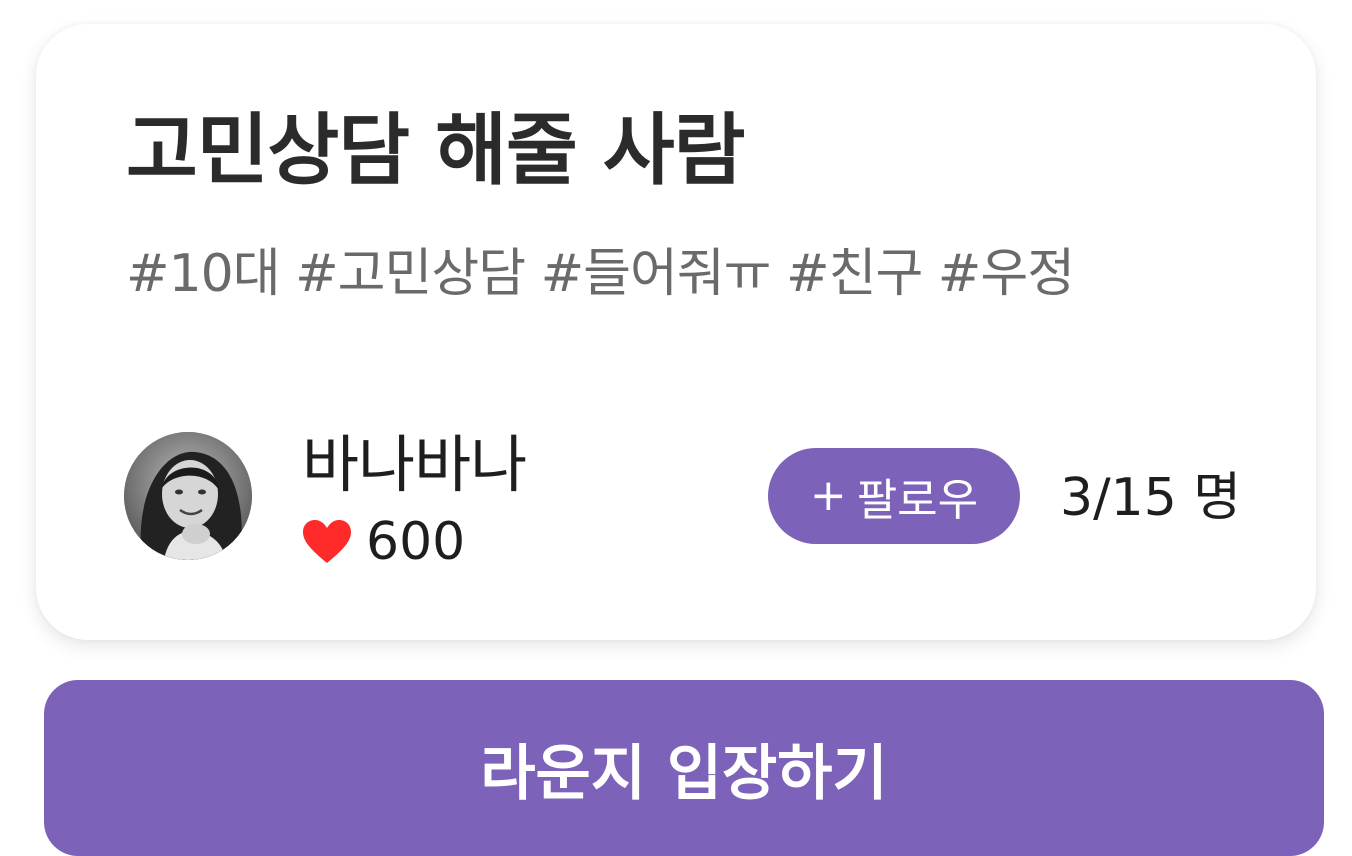 This screenshot has height=856, width=1352. I want to click on follow-button: + 팔로우, so click(894, 496).